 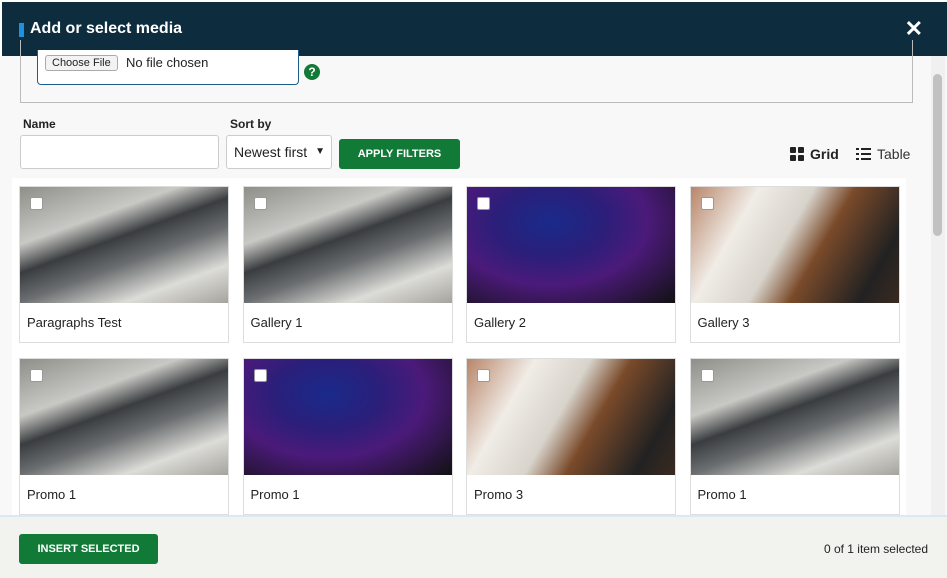 What do you see at coordinates (723, 322) in the screenshot?
I see `media-name: Gallery 3` at bounding box center [723, 322].